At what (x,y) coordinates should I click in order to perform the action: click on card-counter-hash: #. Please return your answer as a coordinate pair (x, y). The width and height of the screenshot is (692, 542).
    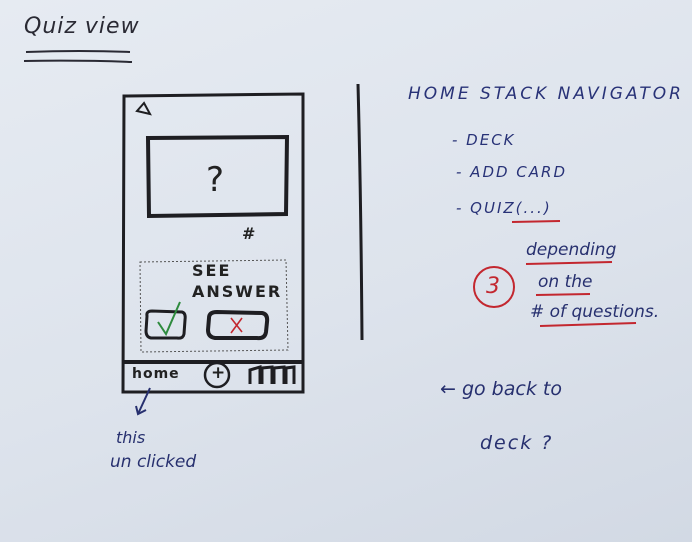
    Looking at the image, I should click on (250, 233).